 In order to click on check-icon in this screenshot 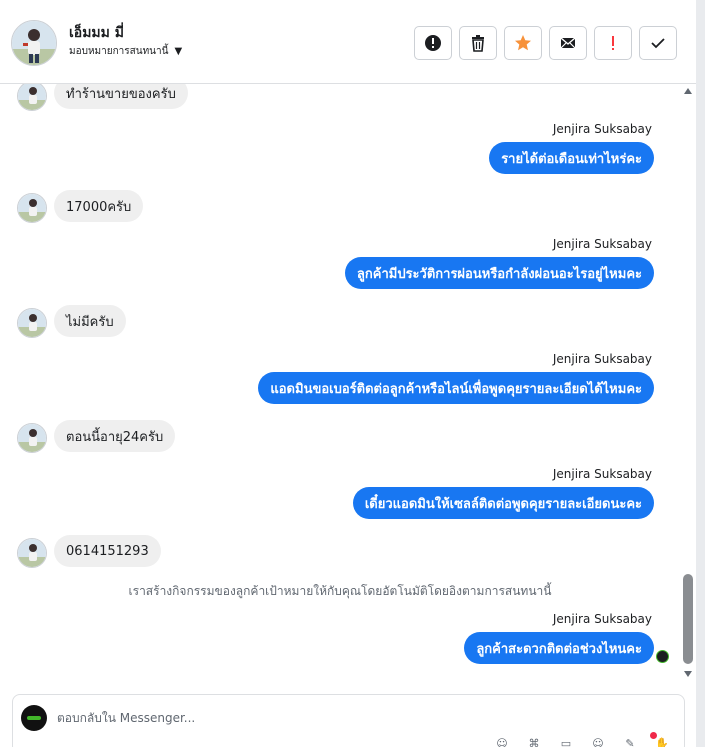, I will do `click(658, 43)`.